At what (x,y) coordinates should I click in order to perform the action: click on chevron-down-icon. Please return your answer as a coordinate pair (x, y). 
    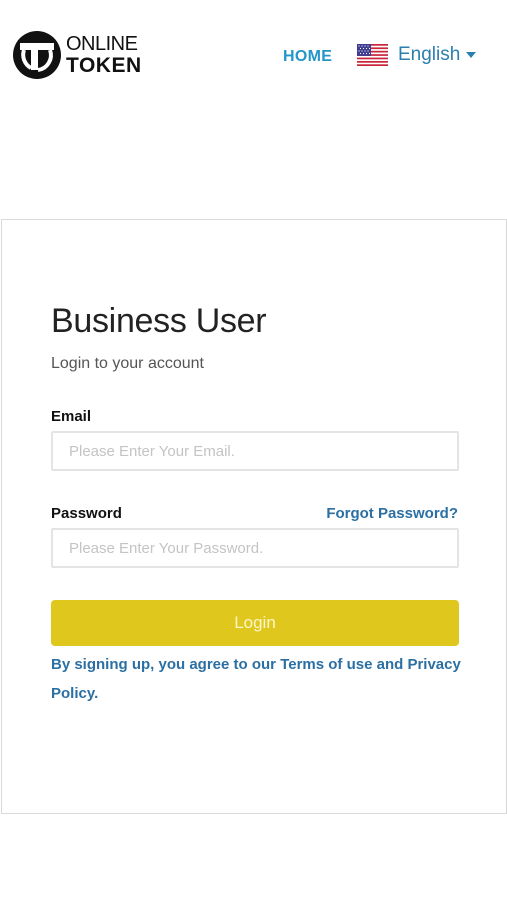
    Looking at the image, I should click on (471, 55).